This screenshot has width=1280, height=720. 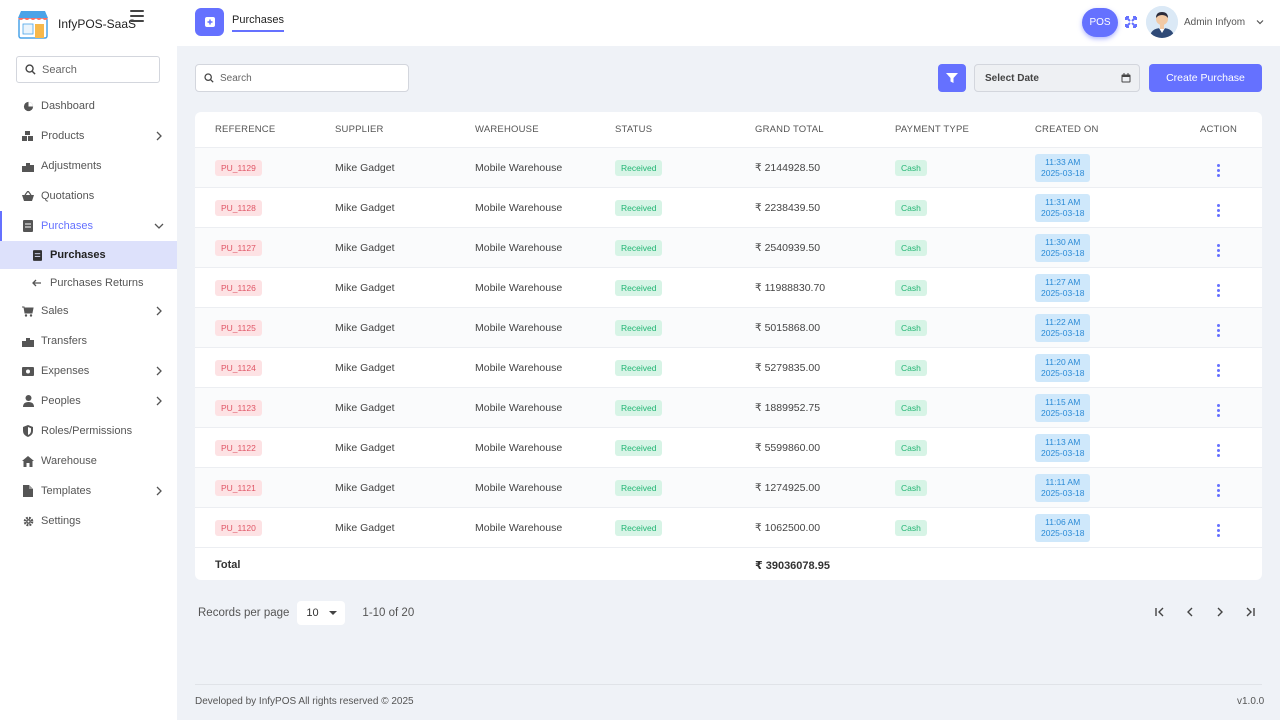 I want to click on col-warehouse: WAREHOUSE, so click(x=545, y=129).